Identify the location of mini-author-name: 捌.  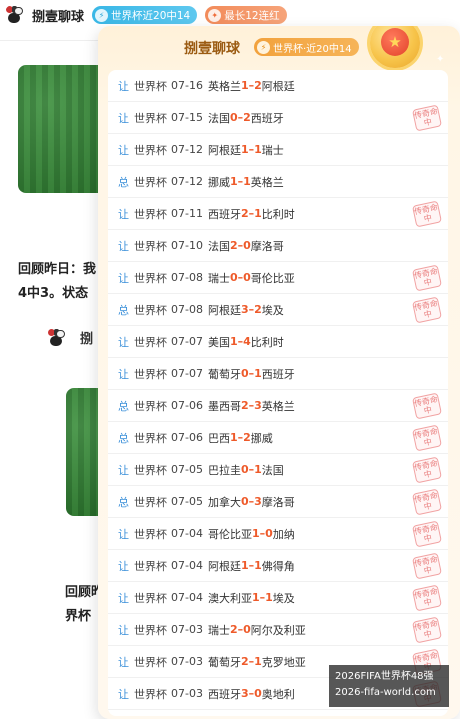
(86, 337).